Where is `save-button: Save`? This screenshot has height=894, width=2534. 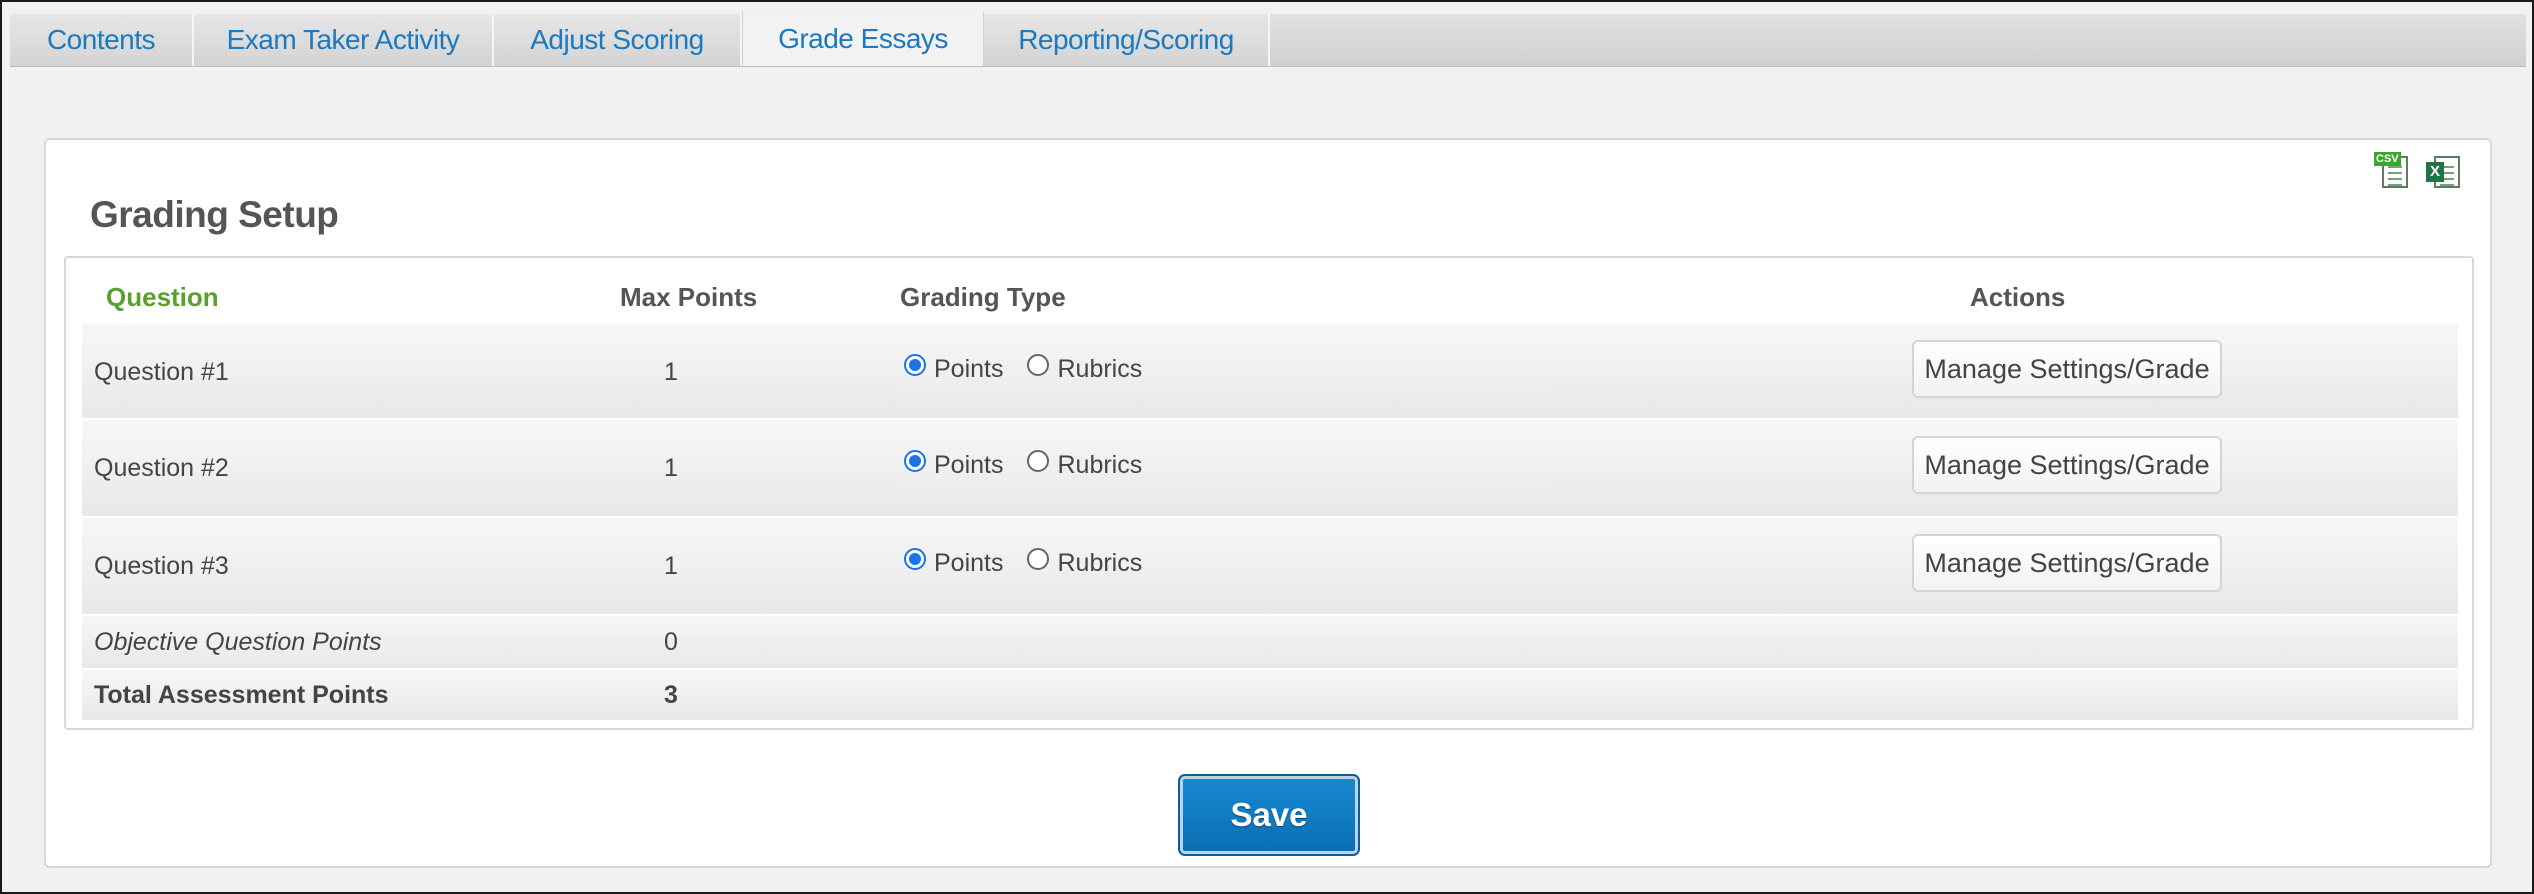
save-button: Save is located at coordinates (1269, 815).